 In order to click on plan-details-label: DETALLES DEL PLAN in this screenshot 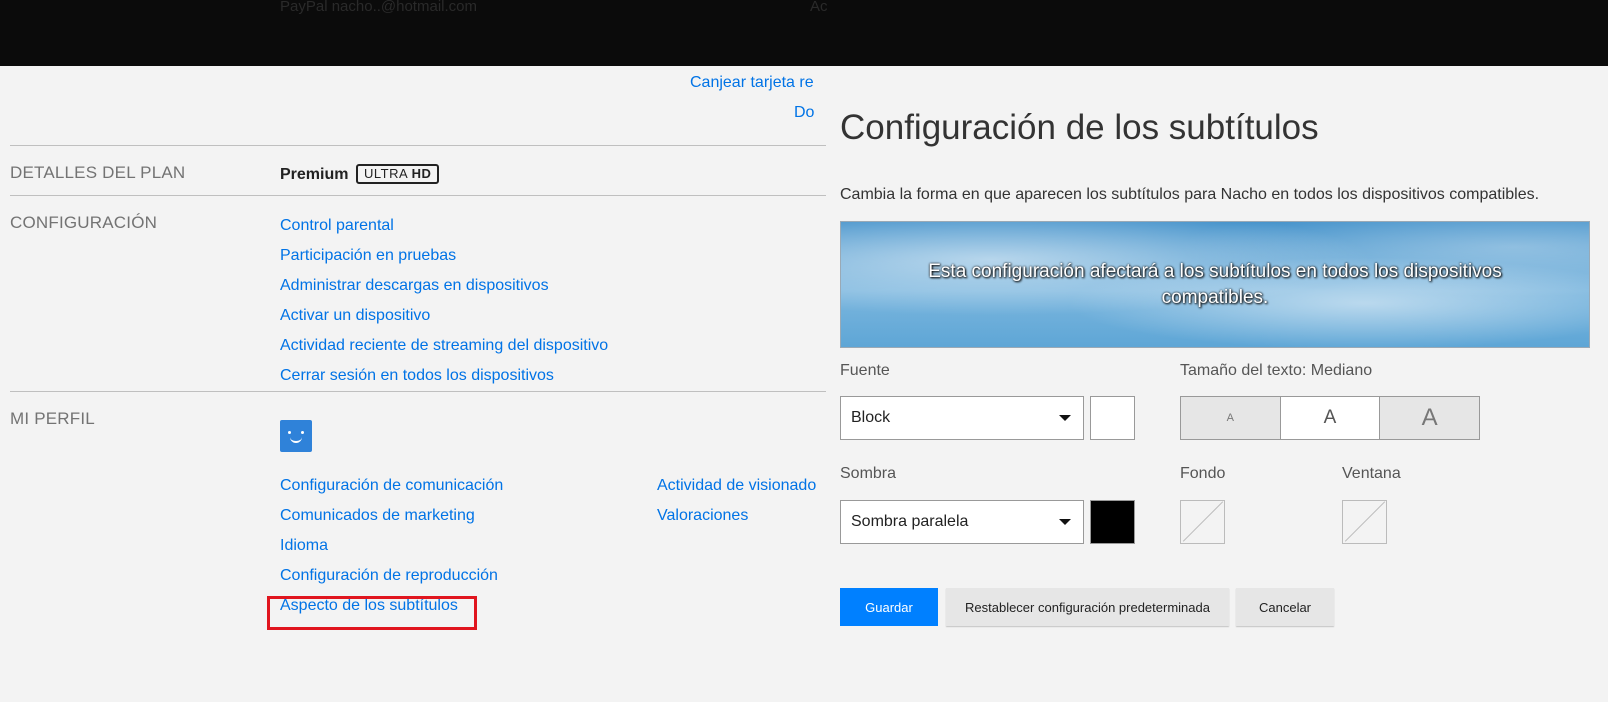, I will do `click(98, 172)`.